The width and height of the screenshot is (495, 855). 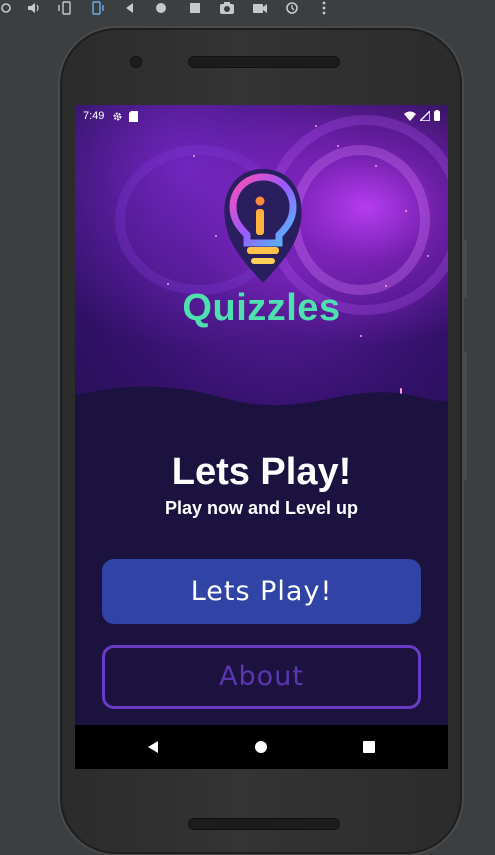 What do you see at coordinates (227, 8) in the screenshot?
I see `camera-icon` at bounding box center [227, 8].